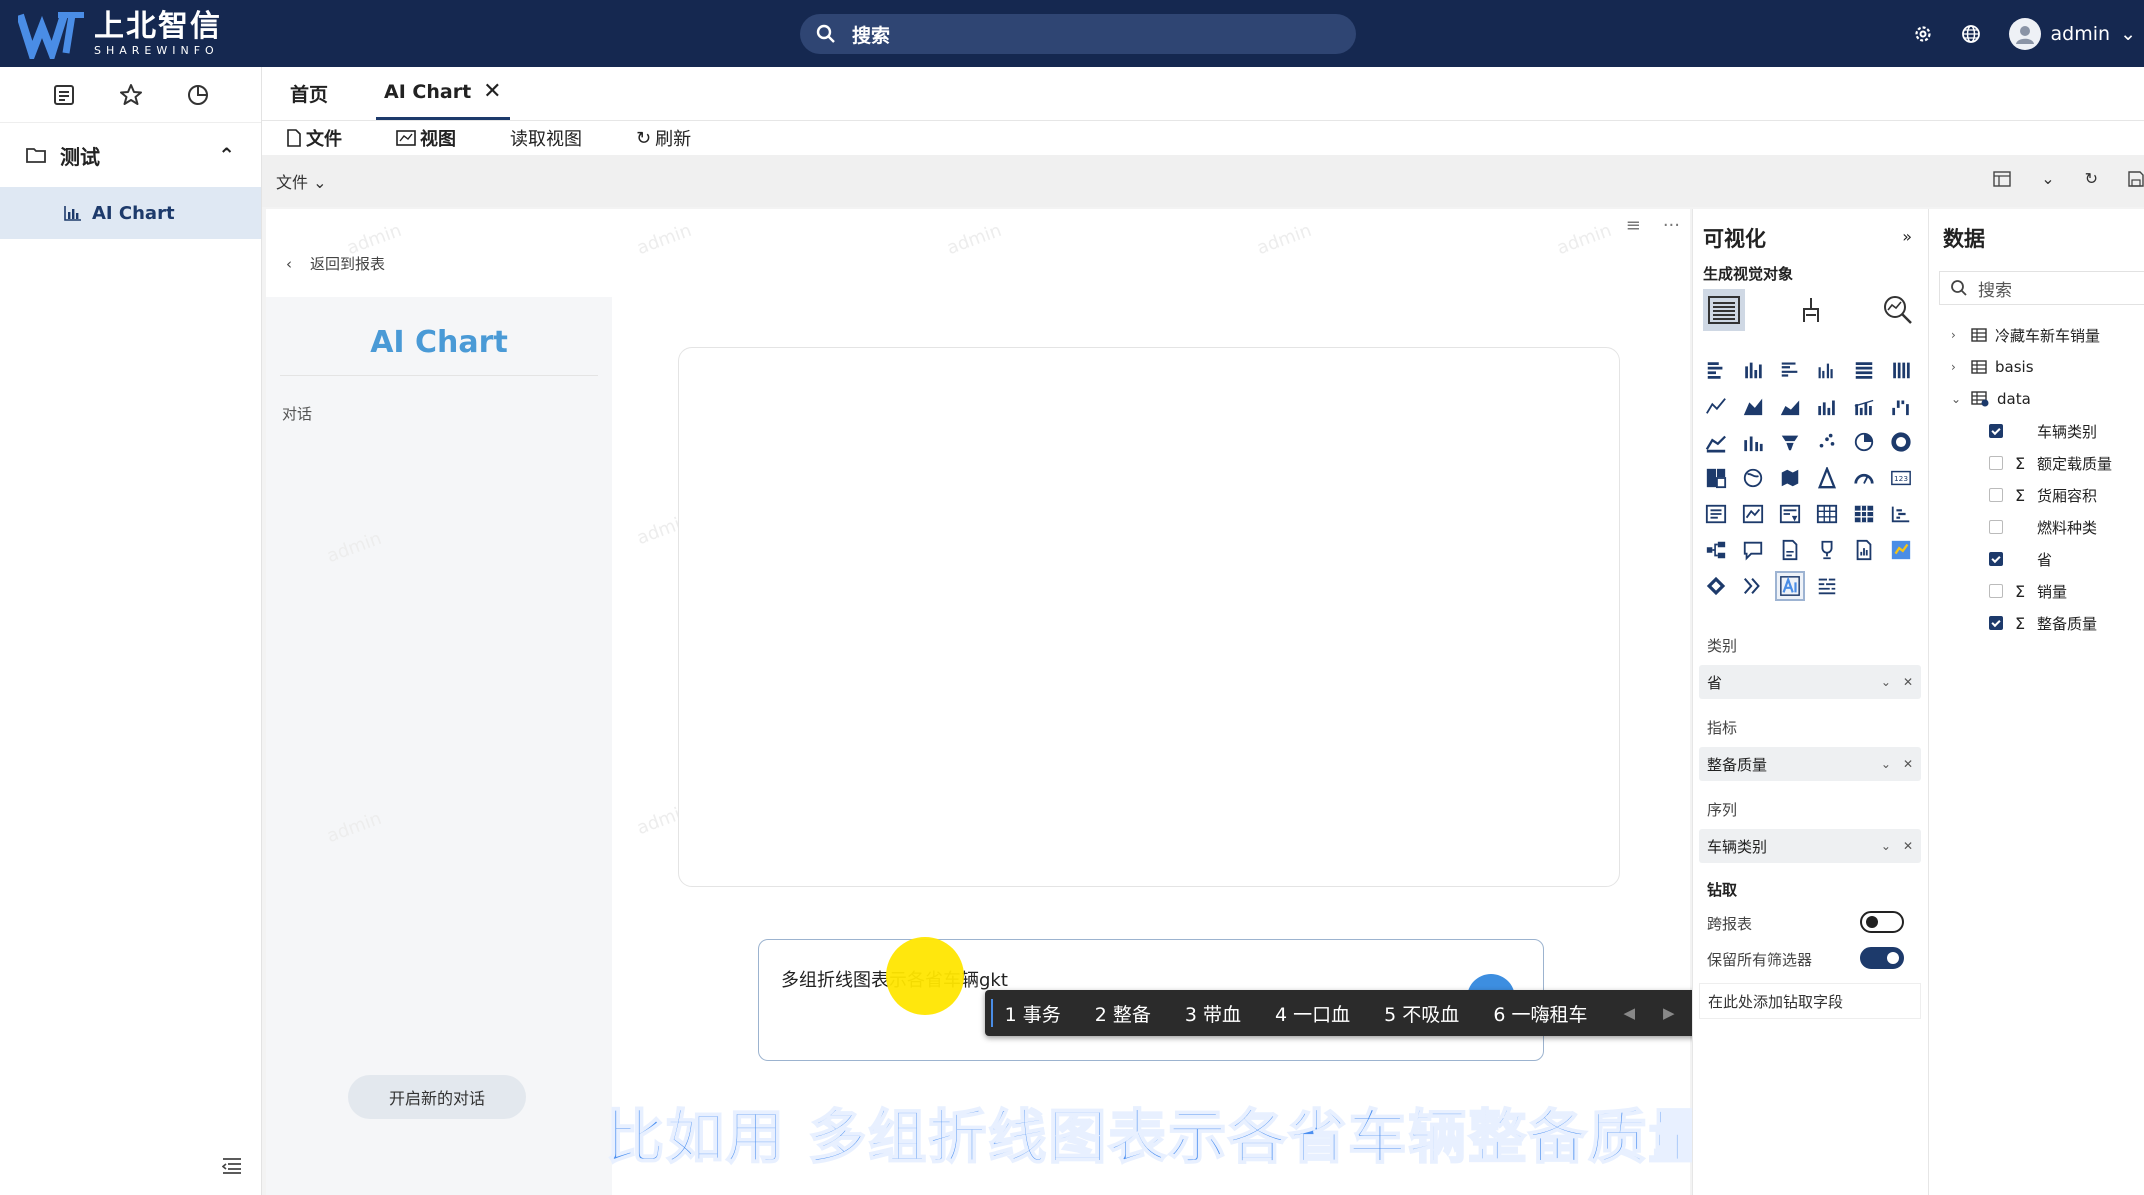 This screenshot has width=2144, height=1195. I want to click on visual-type-decomposition-icon, so click(1901, 514).